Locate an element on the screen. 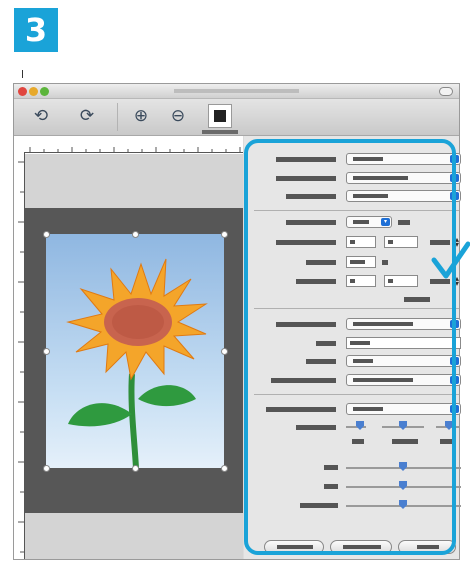  horizontal-ruler is located at coordinates (133, 150).